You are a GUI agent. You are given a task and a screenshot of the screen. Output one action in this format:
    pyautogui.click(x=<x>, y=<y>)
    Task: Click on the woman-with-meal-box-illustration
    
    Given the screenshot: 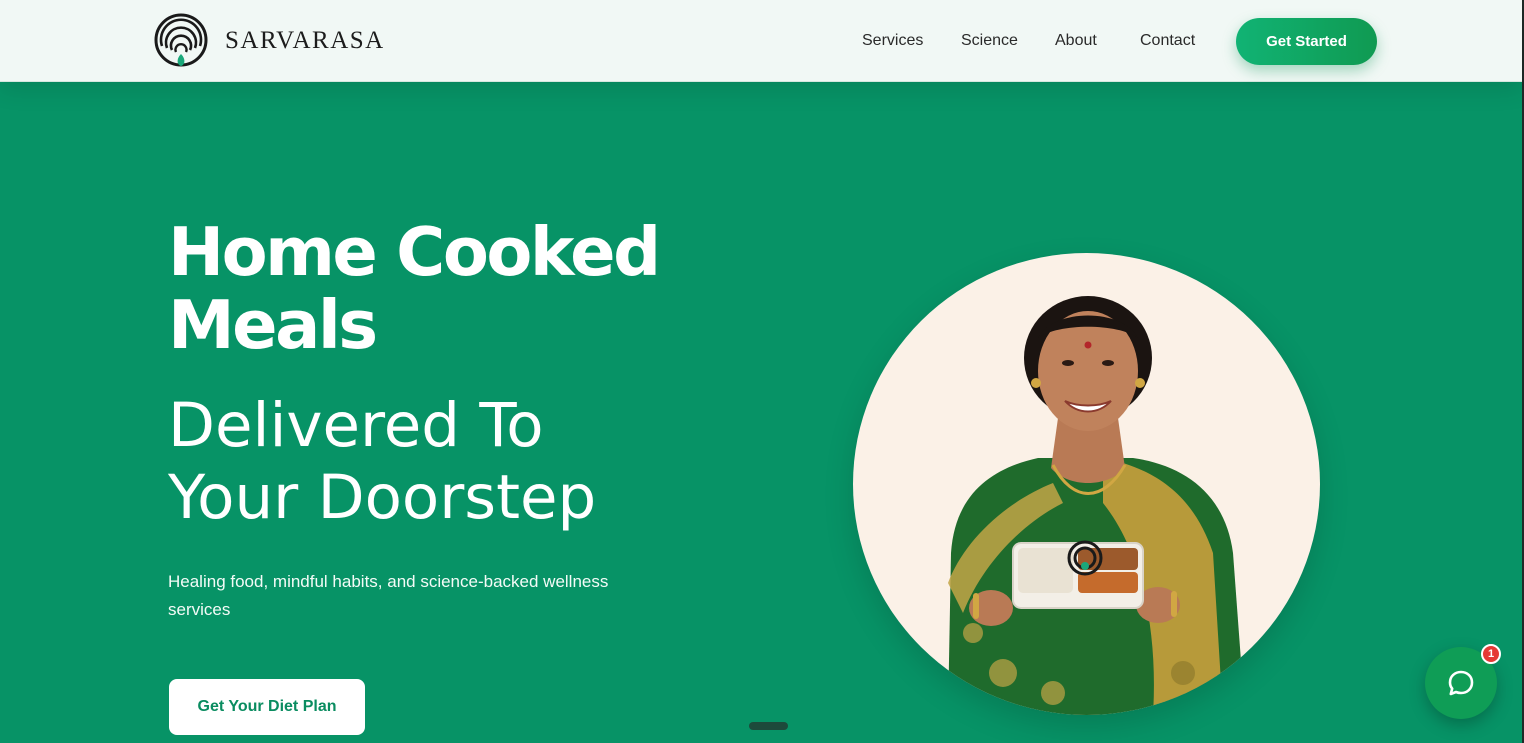 What is the action you would take?
    pyautogui.click(x=1096, y=505)
    